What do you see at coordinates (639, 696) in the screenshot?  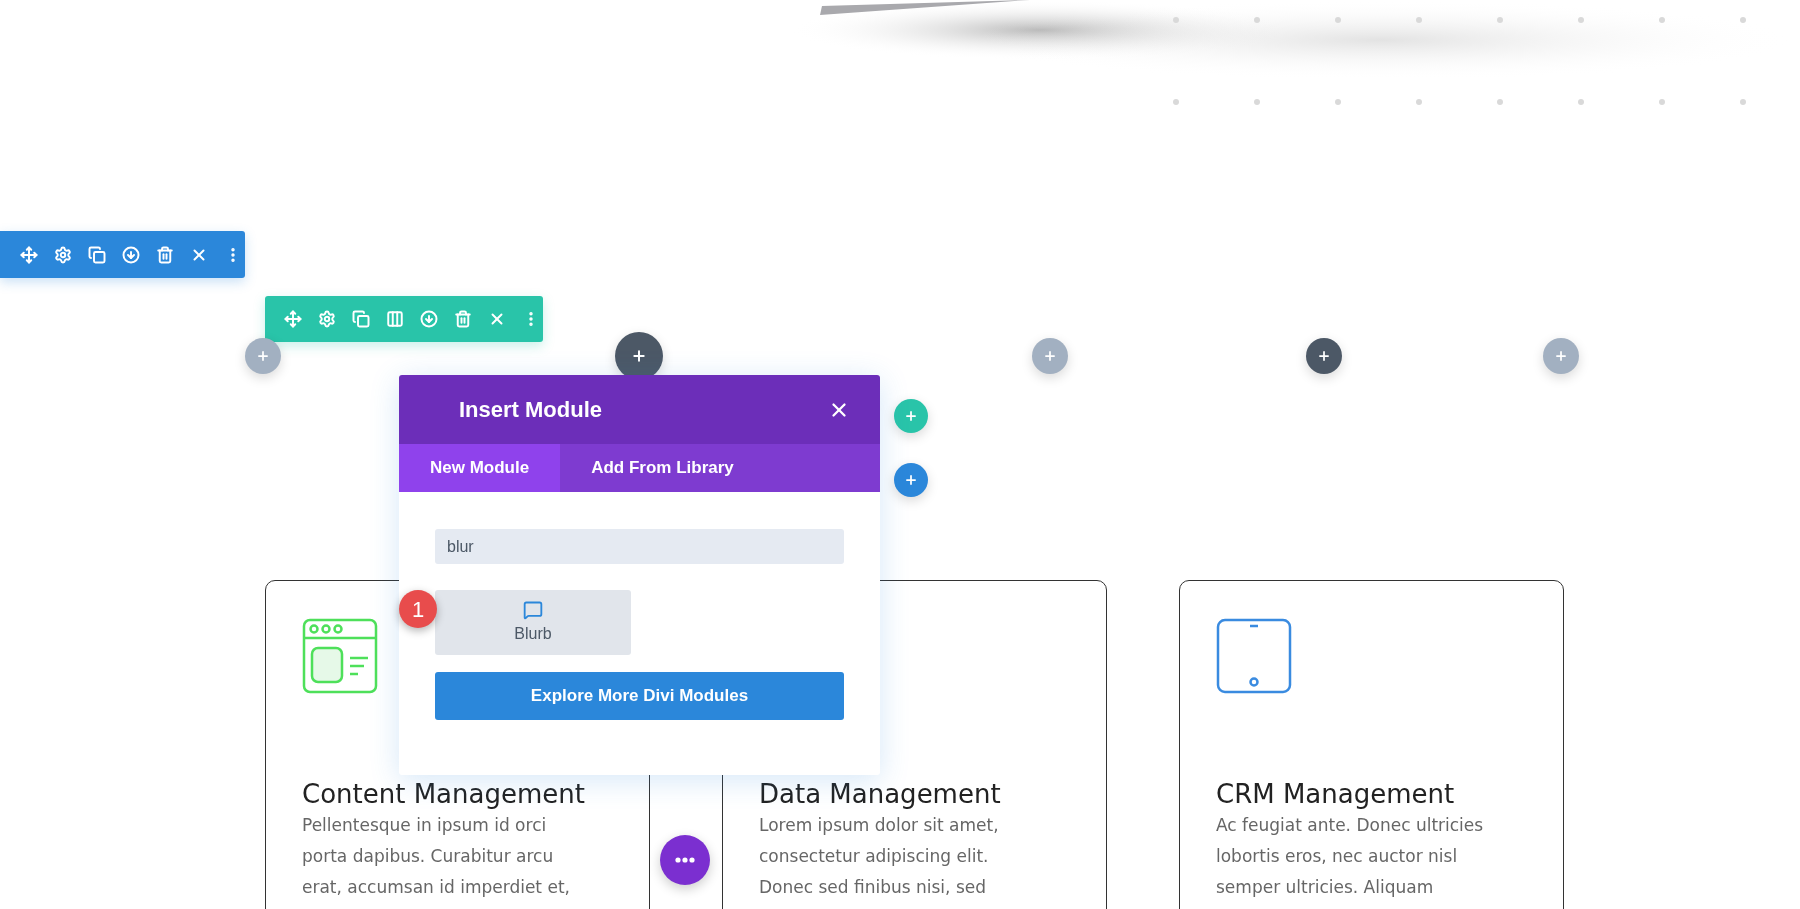 I see `explore-modules-button: Explore More Divi Modules` at bounding box center [639, 696].